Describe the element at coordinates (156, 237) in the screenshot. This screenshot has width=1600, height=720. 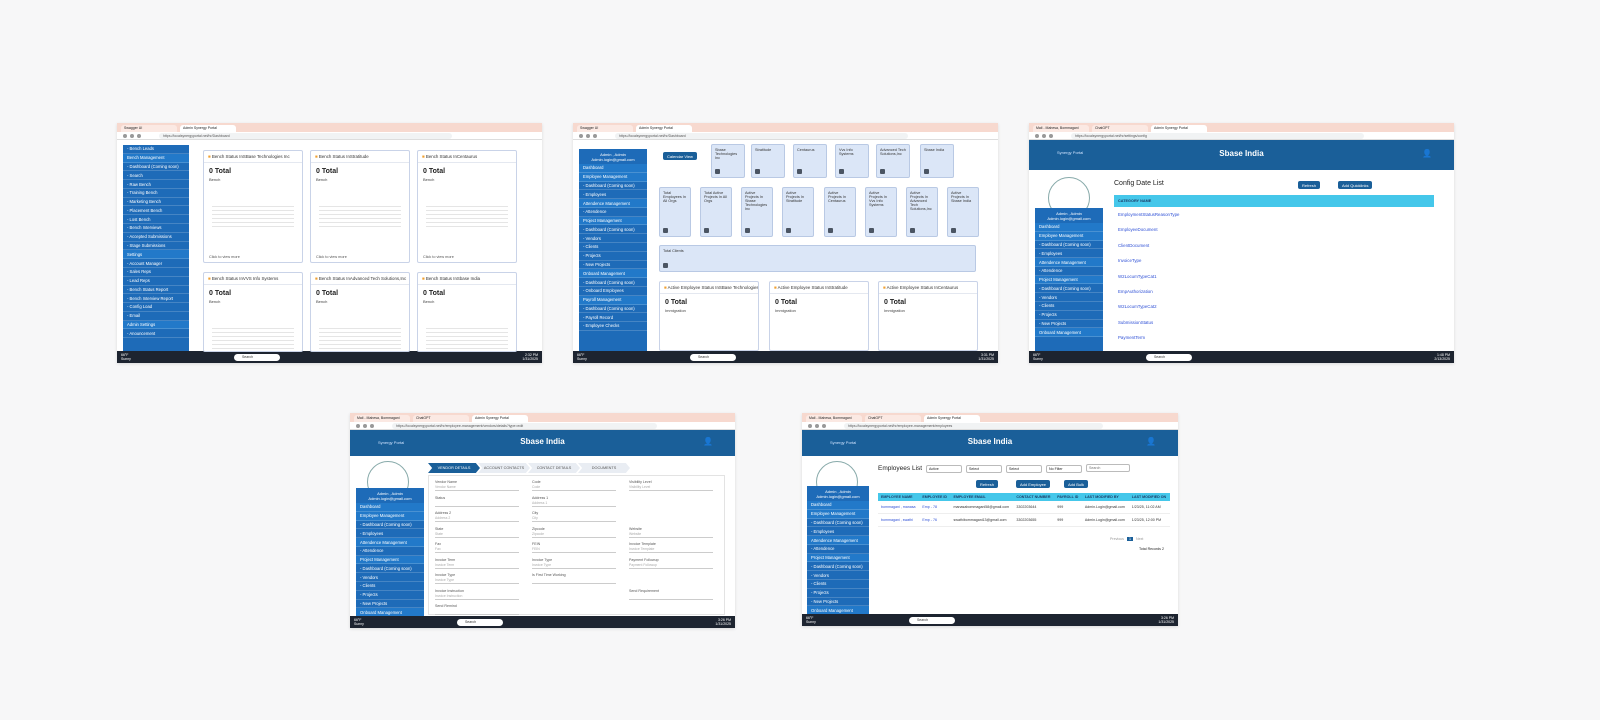
I see `sidebar-item: - Accepted Submissions` at that location.